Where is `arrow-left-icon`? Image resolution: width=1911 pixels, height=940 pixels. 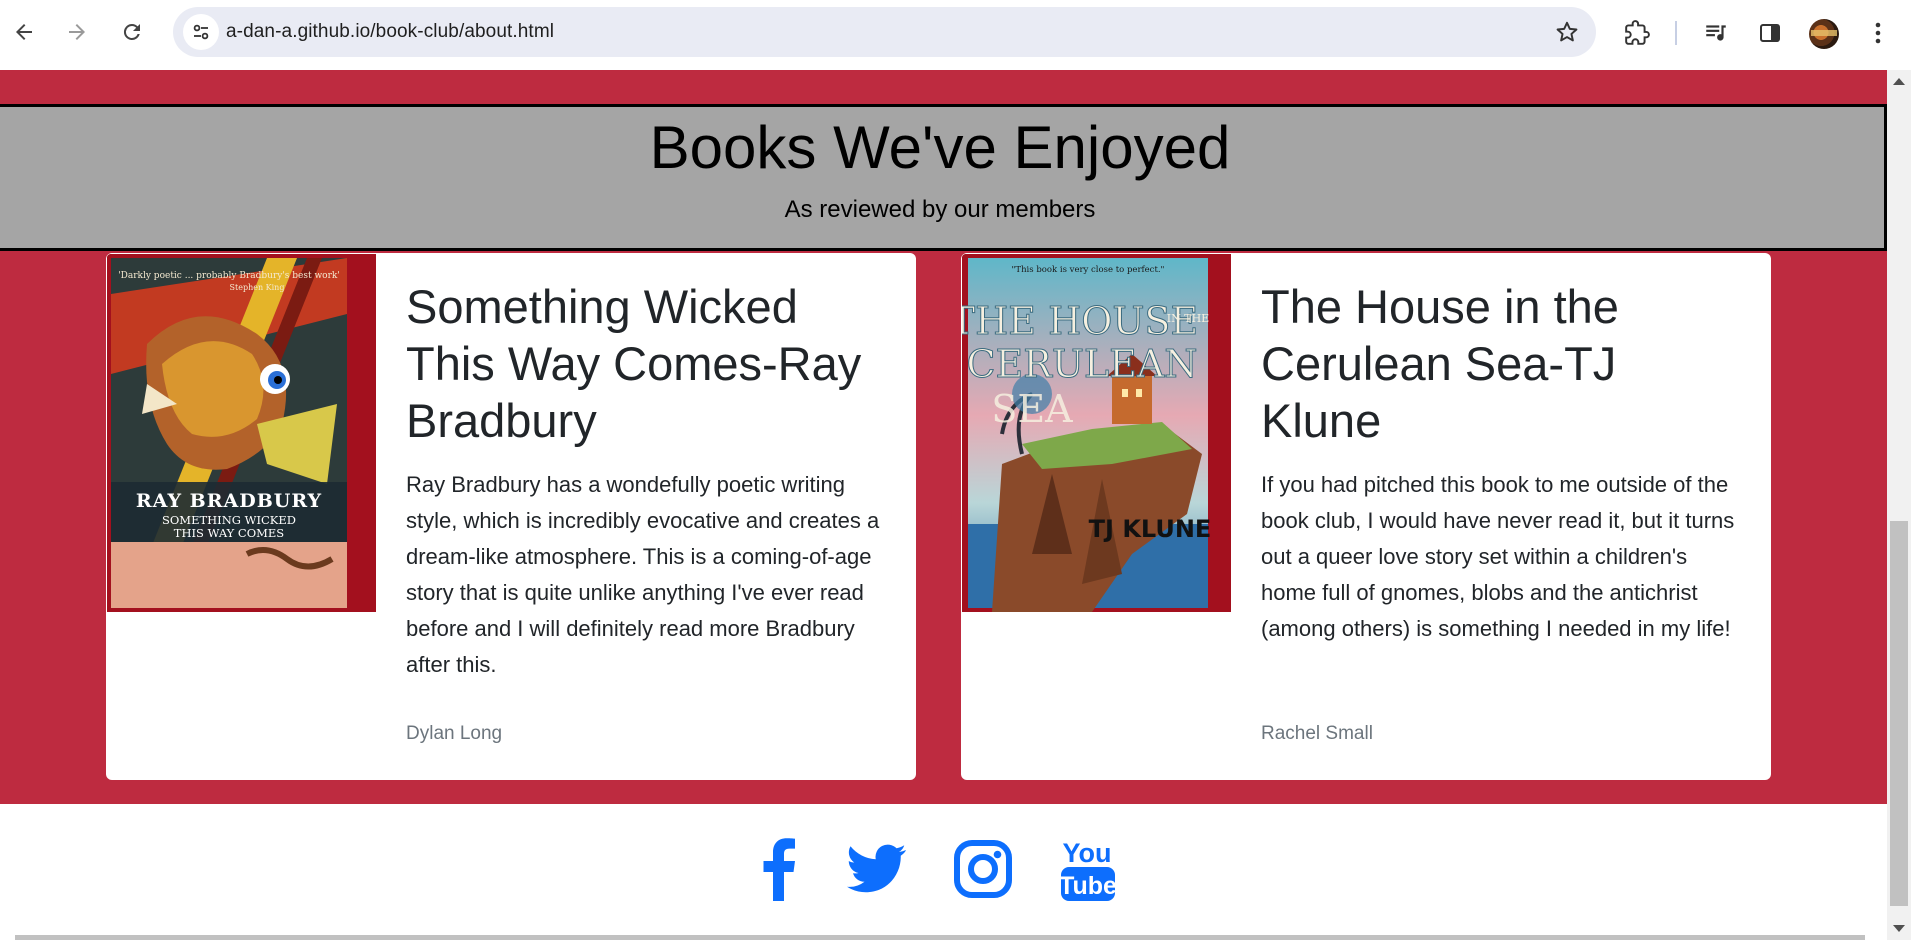
arrow-left-icon is located at coordinates (24, 32).